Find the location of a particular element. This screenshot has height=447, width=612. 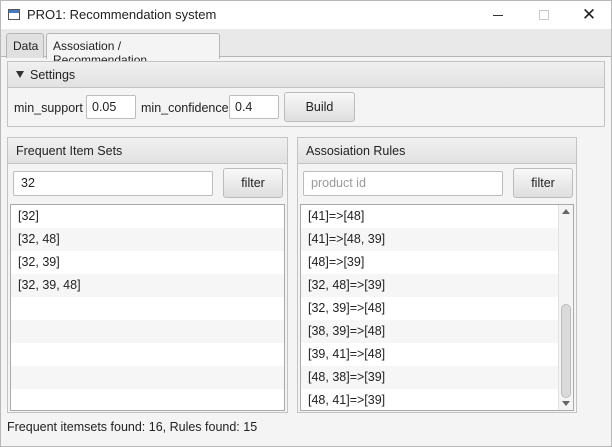

frequent-filter-button: filter is located at coordinates (253, 183).